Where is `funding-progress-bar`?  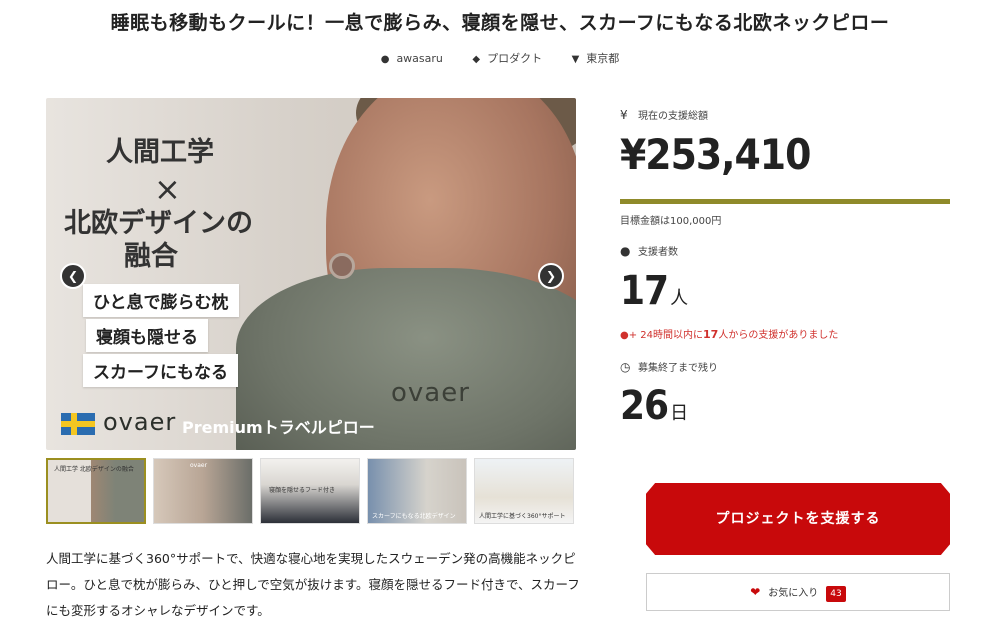
funding-progress-bar is located at coordinates (785, 201).